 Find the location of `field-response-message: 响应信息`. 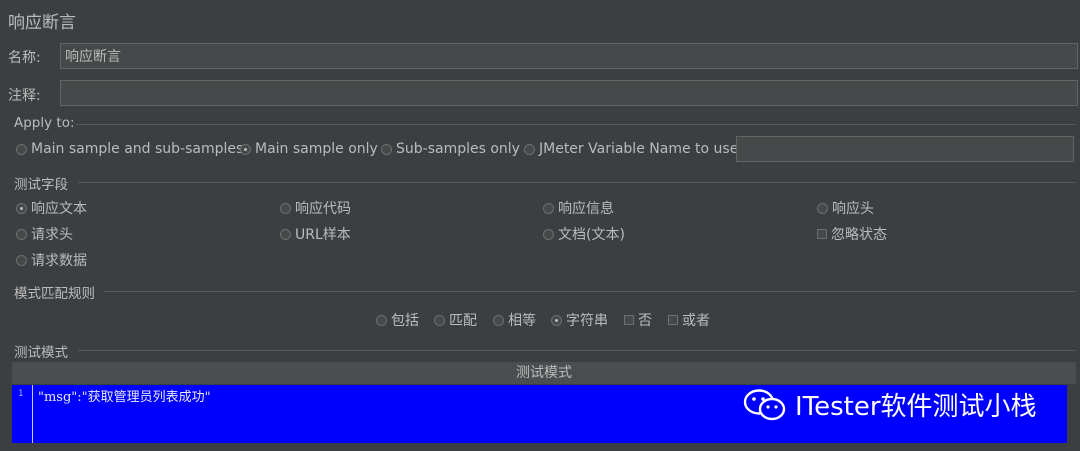

field-response-message: 响应信息 is located at coordinates (578, 208).